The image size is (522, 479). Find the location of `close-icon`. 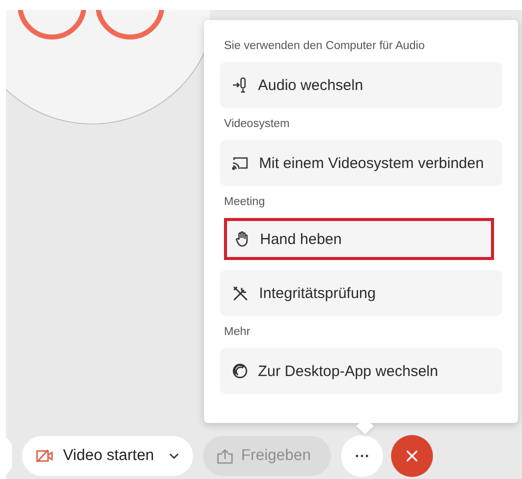

close-icon is located at coordinates (412, 456).